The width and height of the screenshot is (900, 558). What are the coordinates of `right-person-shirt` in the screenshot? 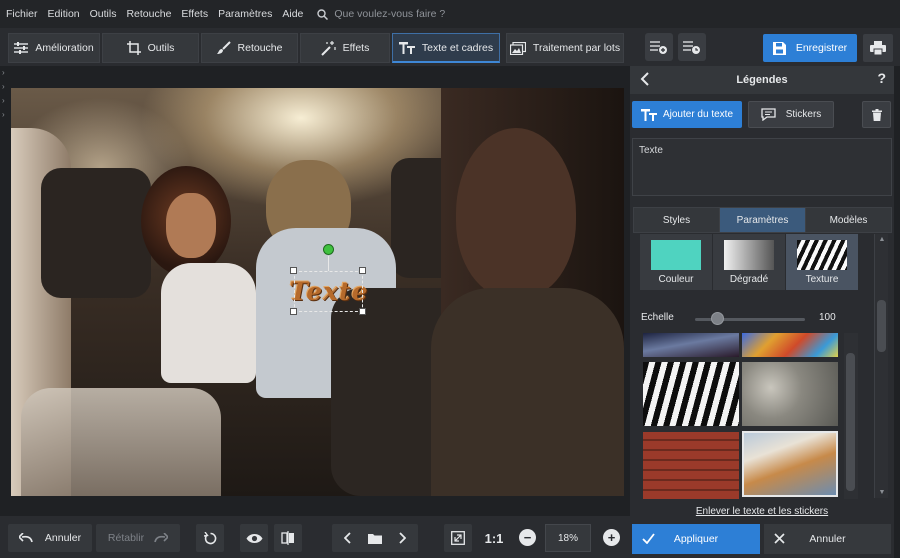 It's located at (527, 392).